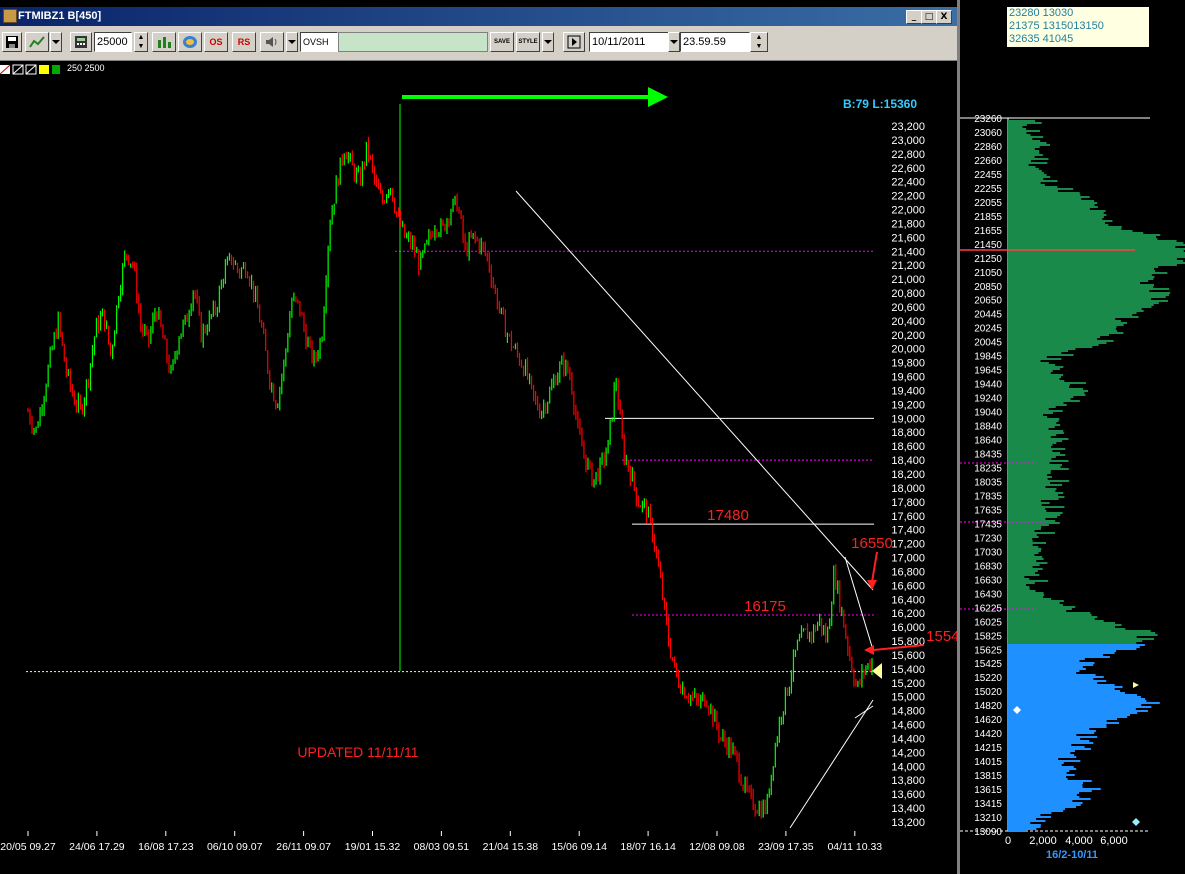  What do you see at coordinates (292, 42) in the screenshot?
I see `sound-dropdown-icon` at bounding box center [292, 42].